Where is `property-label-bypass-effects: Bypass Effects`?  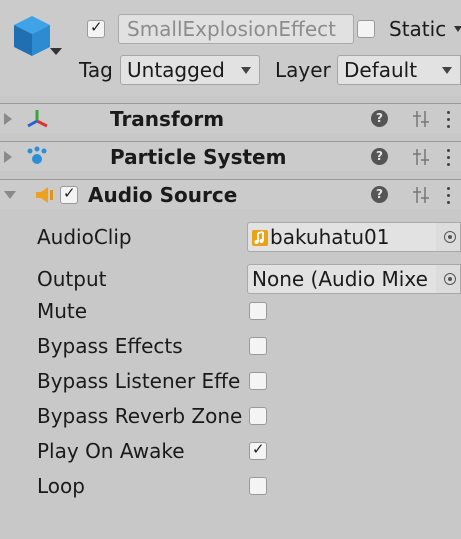
property-label-bypass-effects: Bypass Effects is located at coordinates (110, 346).